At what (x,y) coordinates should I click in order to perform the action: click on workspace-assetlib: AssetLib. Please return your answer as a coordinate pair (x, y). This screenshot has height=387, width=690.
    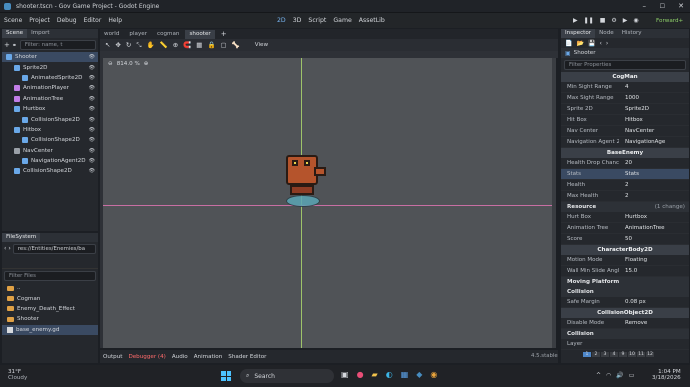
    Looking at the image, I should click on (372, 20).